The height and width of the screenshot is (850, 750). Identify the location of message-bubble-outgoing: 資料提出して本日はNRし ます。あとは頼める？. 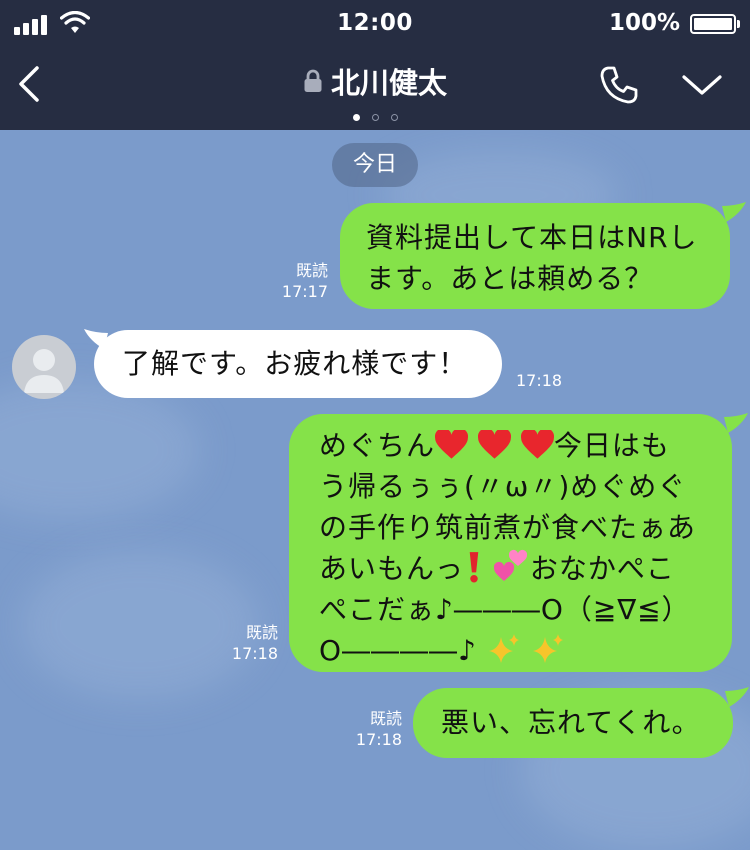
(535, 256).